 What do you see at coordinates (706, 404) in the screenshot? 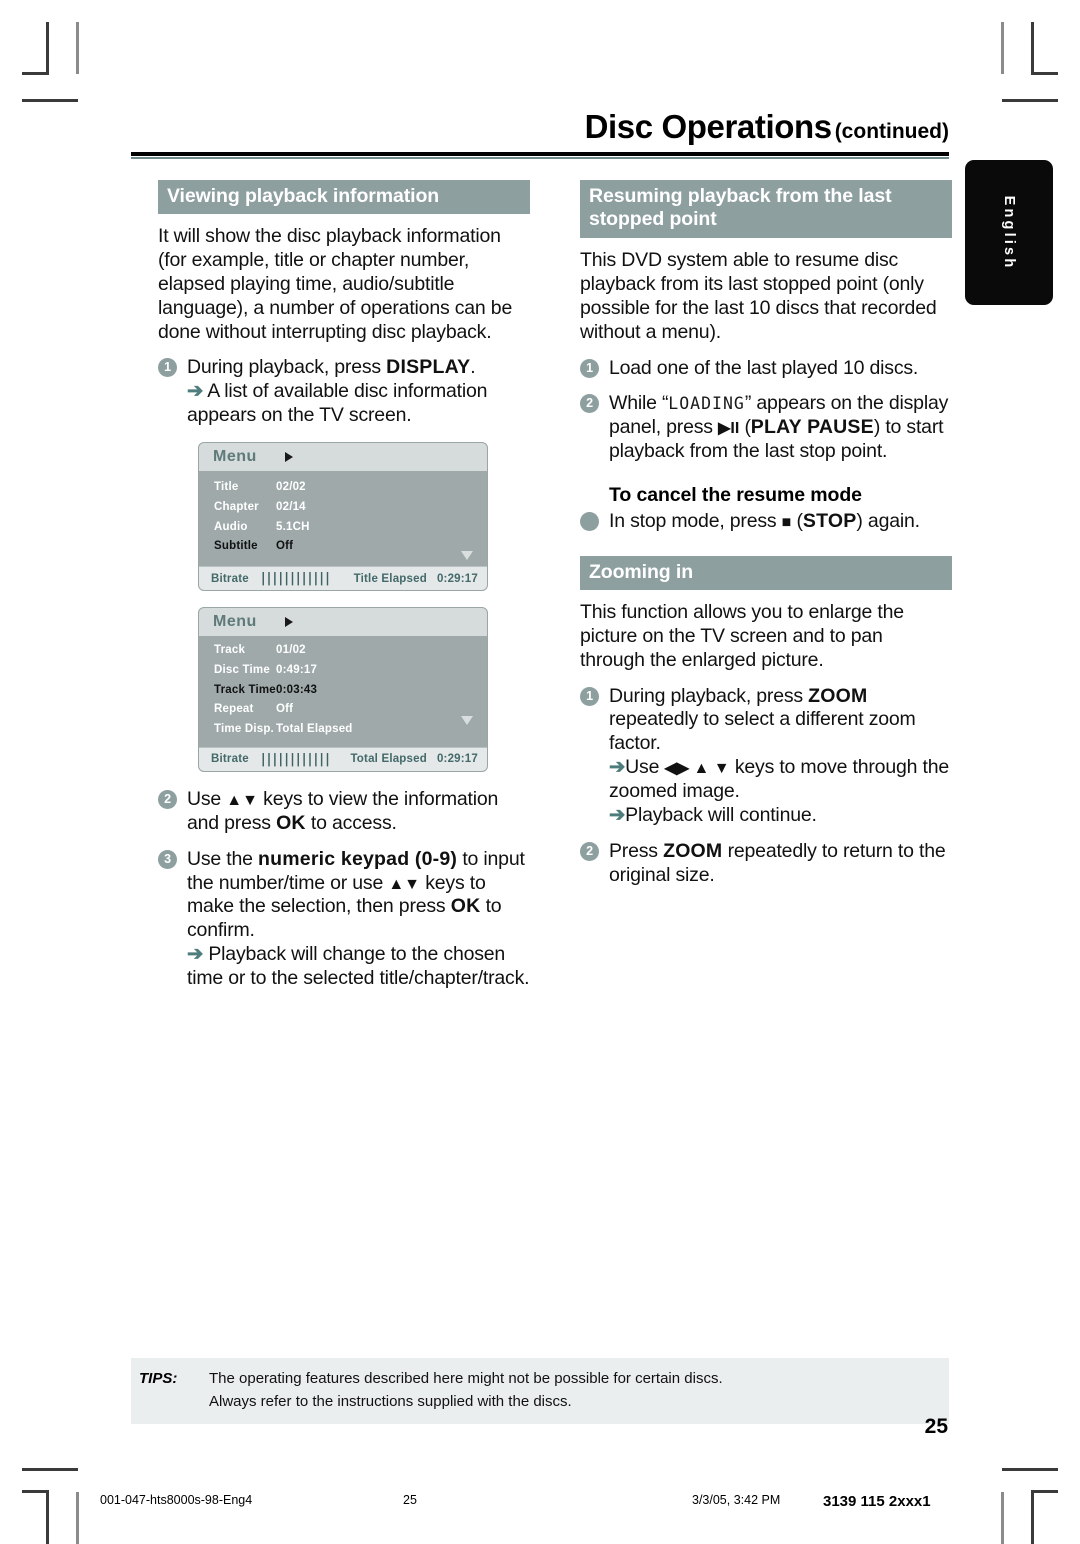
I see `display-panel-text: LOADING` at bounding box center [706, 404].